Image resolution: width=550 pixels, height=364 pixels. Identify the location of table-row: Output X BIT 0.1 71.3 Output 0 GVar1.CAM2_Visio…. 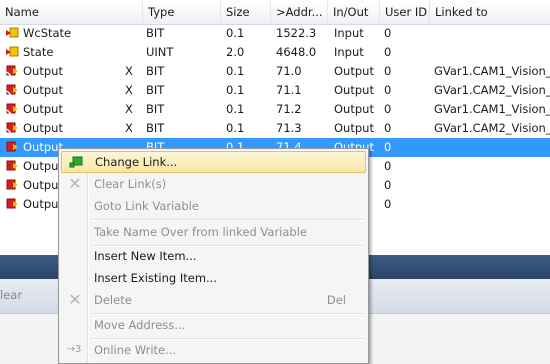
(275, 128).